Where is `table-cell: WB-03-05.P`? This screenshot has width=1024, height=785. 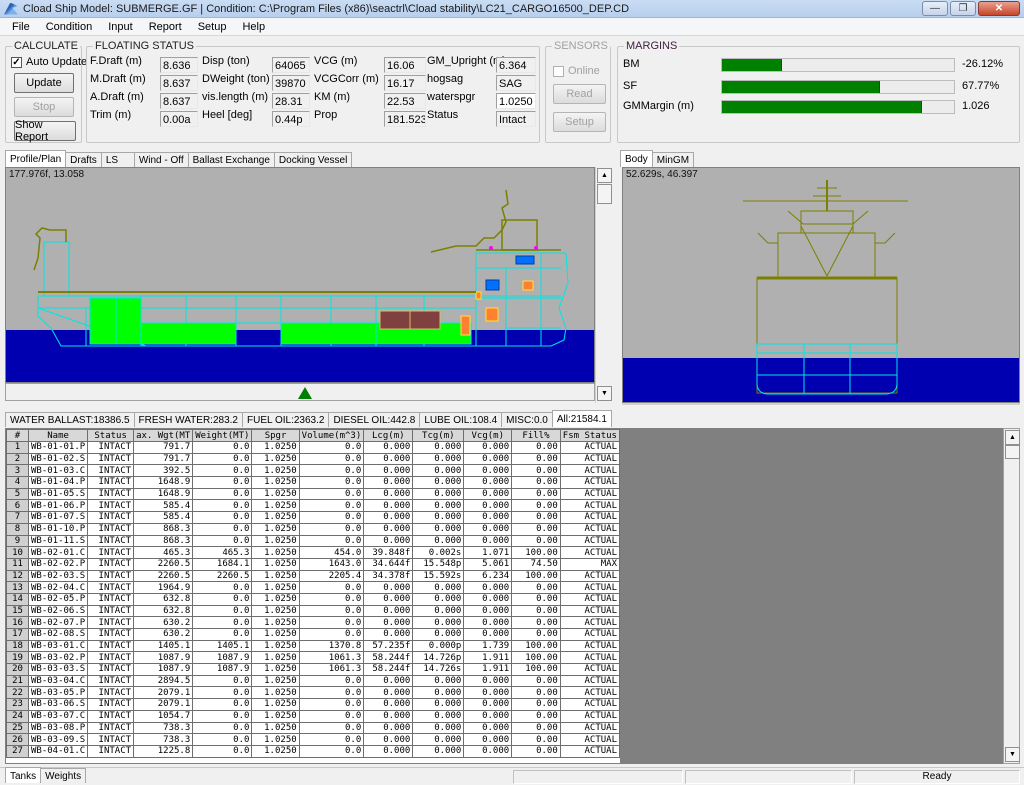 table-cell: WB-03-05.P is located at coordinates (58, 693).